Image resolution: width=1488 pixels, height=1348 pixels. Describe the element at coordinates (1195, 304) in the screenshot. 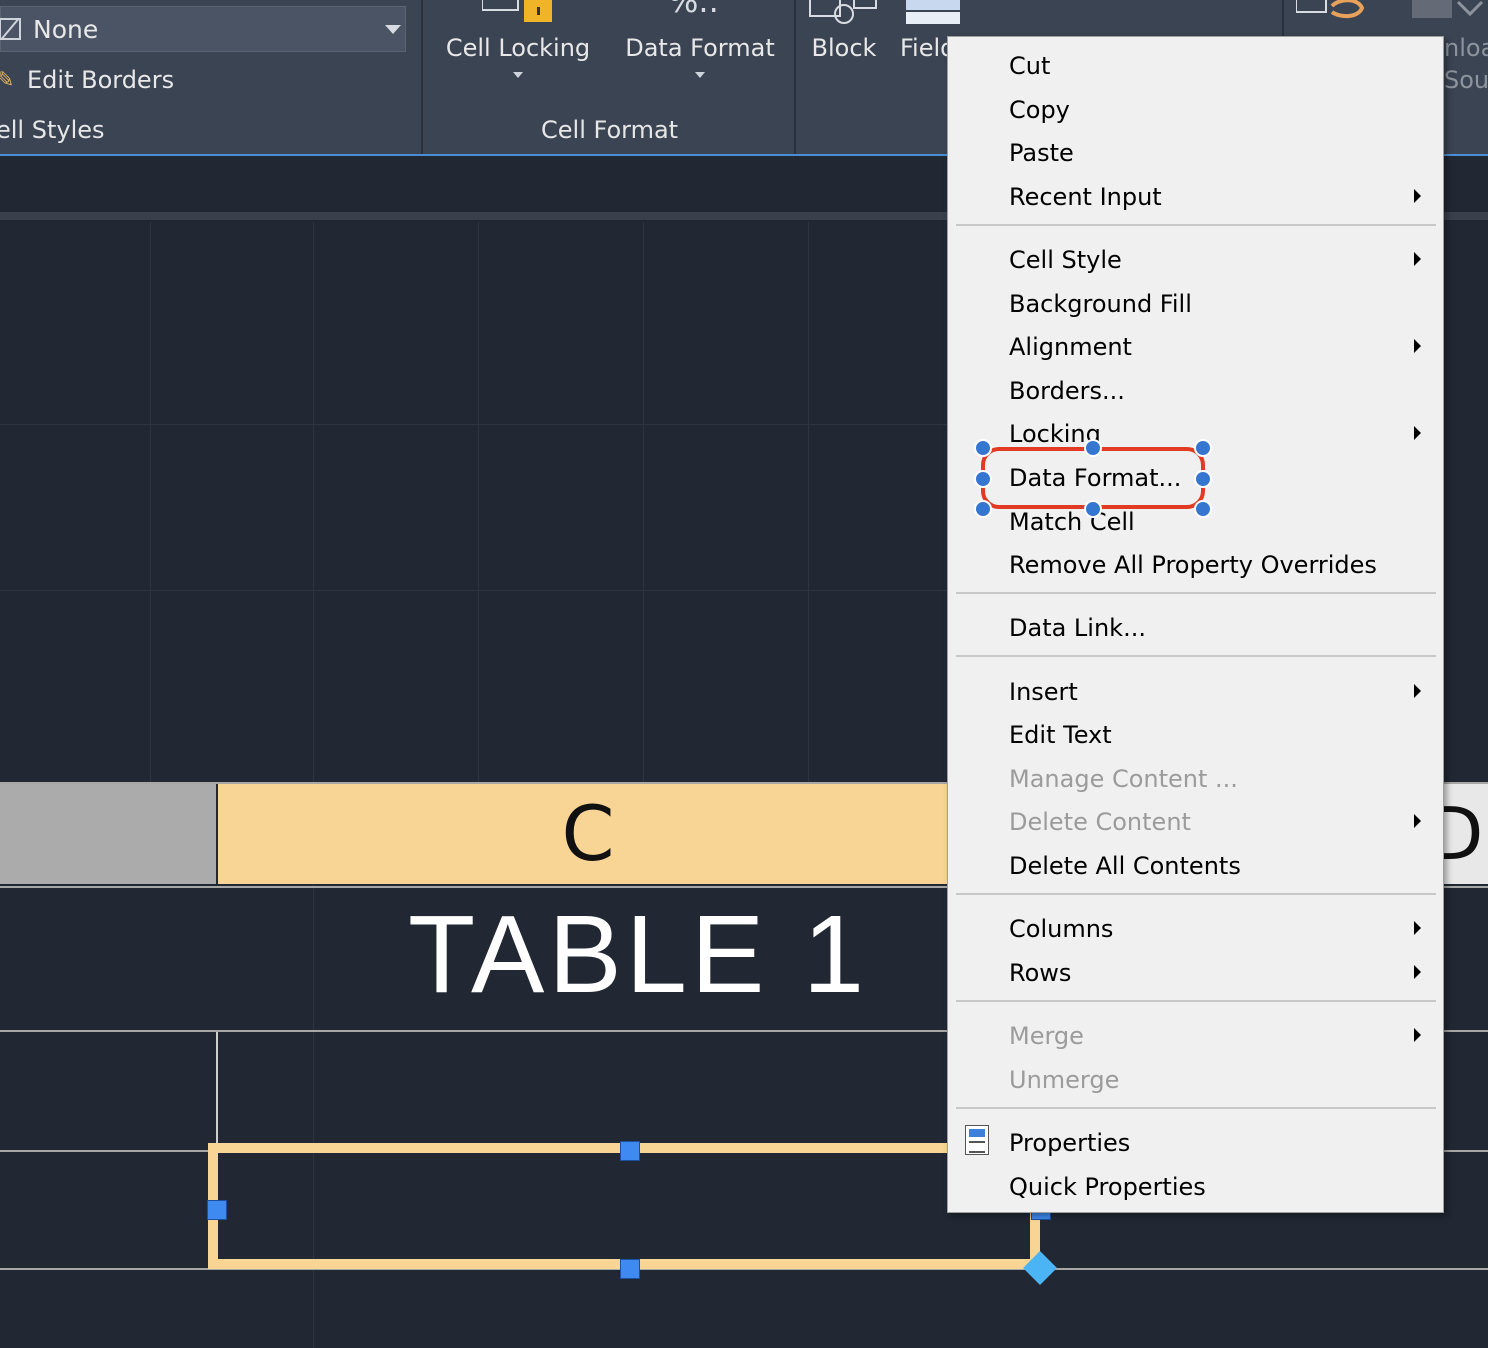

I see `menu-item-background-fill: Background Fill` at that location.